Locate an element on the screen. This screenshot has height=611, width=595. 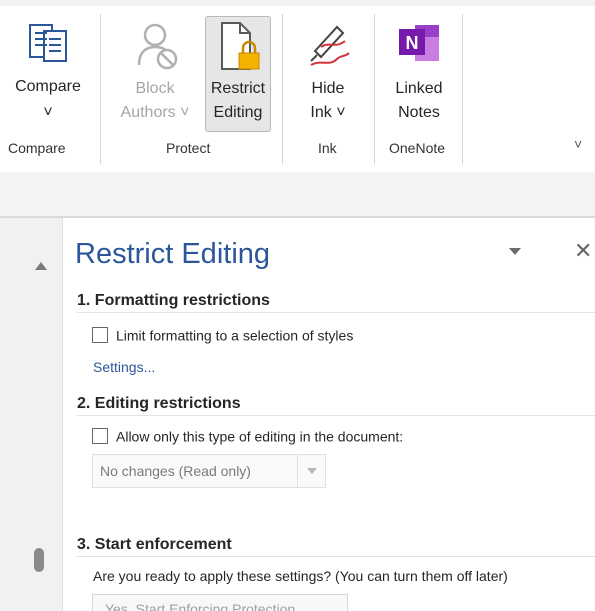
start-enforcing-button: Yes, Start Enforcing Protection is located at coordinates (220, 602).